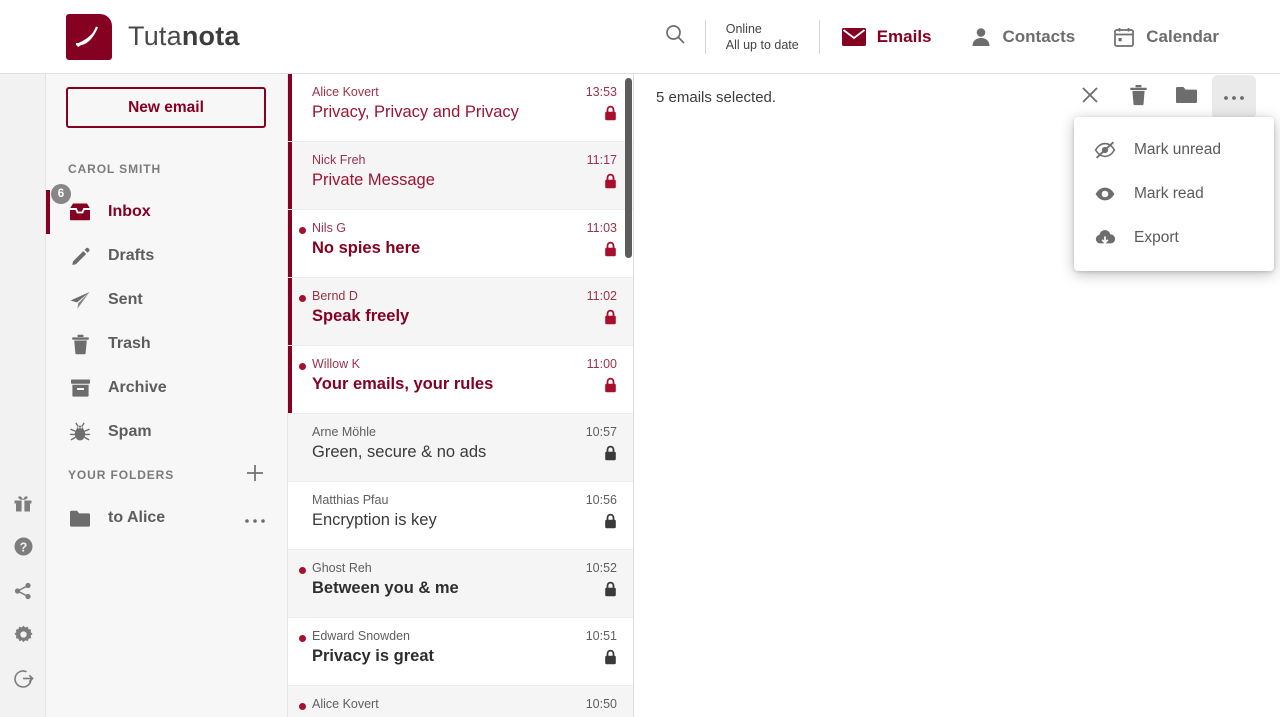  What do you see at coordinates (601, 160) in the screenshot?
I see `email-time: 11:17` at bounding box center [601, 160].